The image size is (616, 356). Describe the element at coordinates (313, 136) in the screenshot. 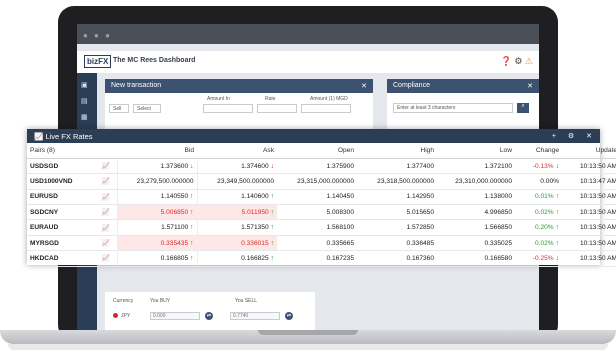

I see `rates-header: 📈 Live FX Rates + ⚙ ✕` at that location.